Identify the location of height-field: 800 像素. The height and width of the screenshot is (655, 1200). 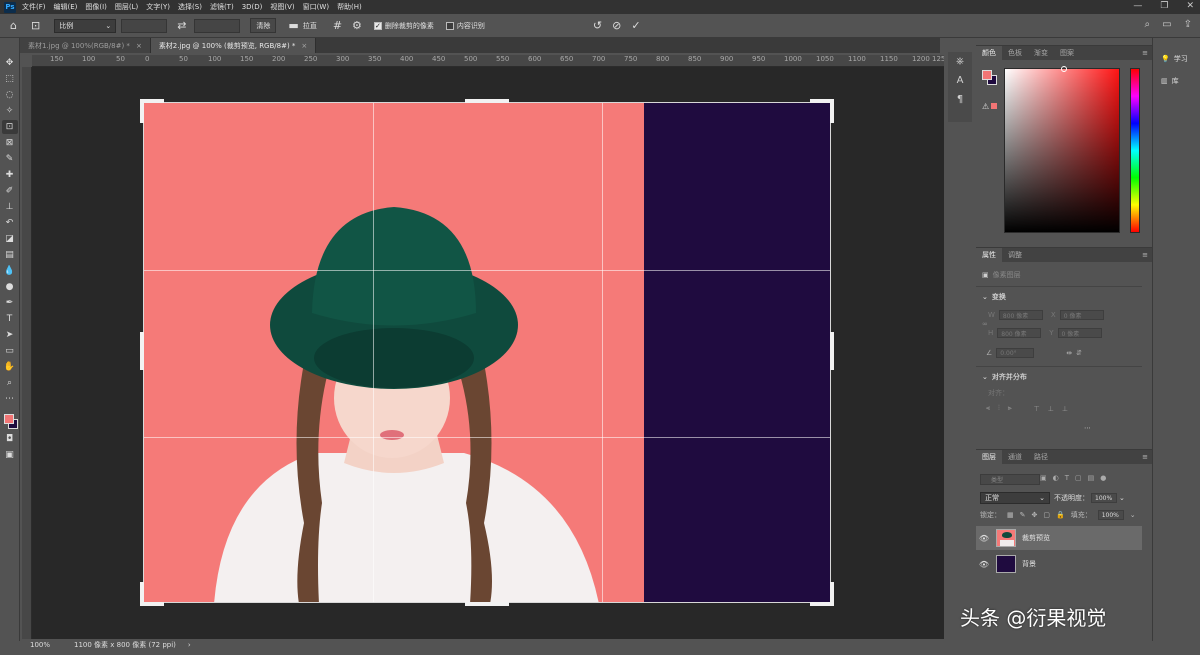
(1019, 333).